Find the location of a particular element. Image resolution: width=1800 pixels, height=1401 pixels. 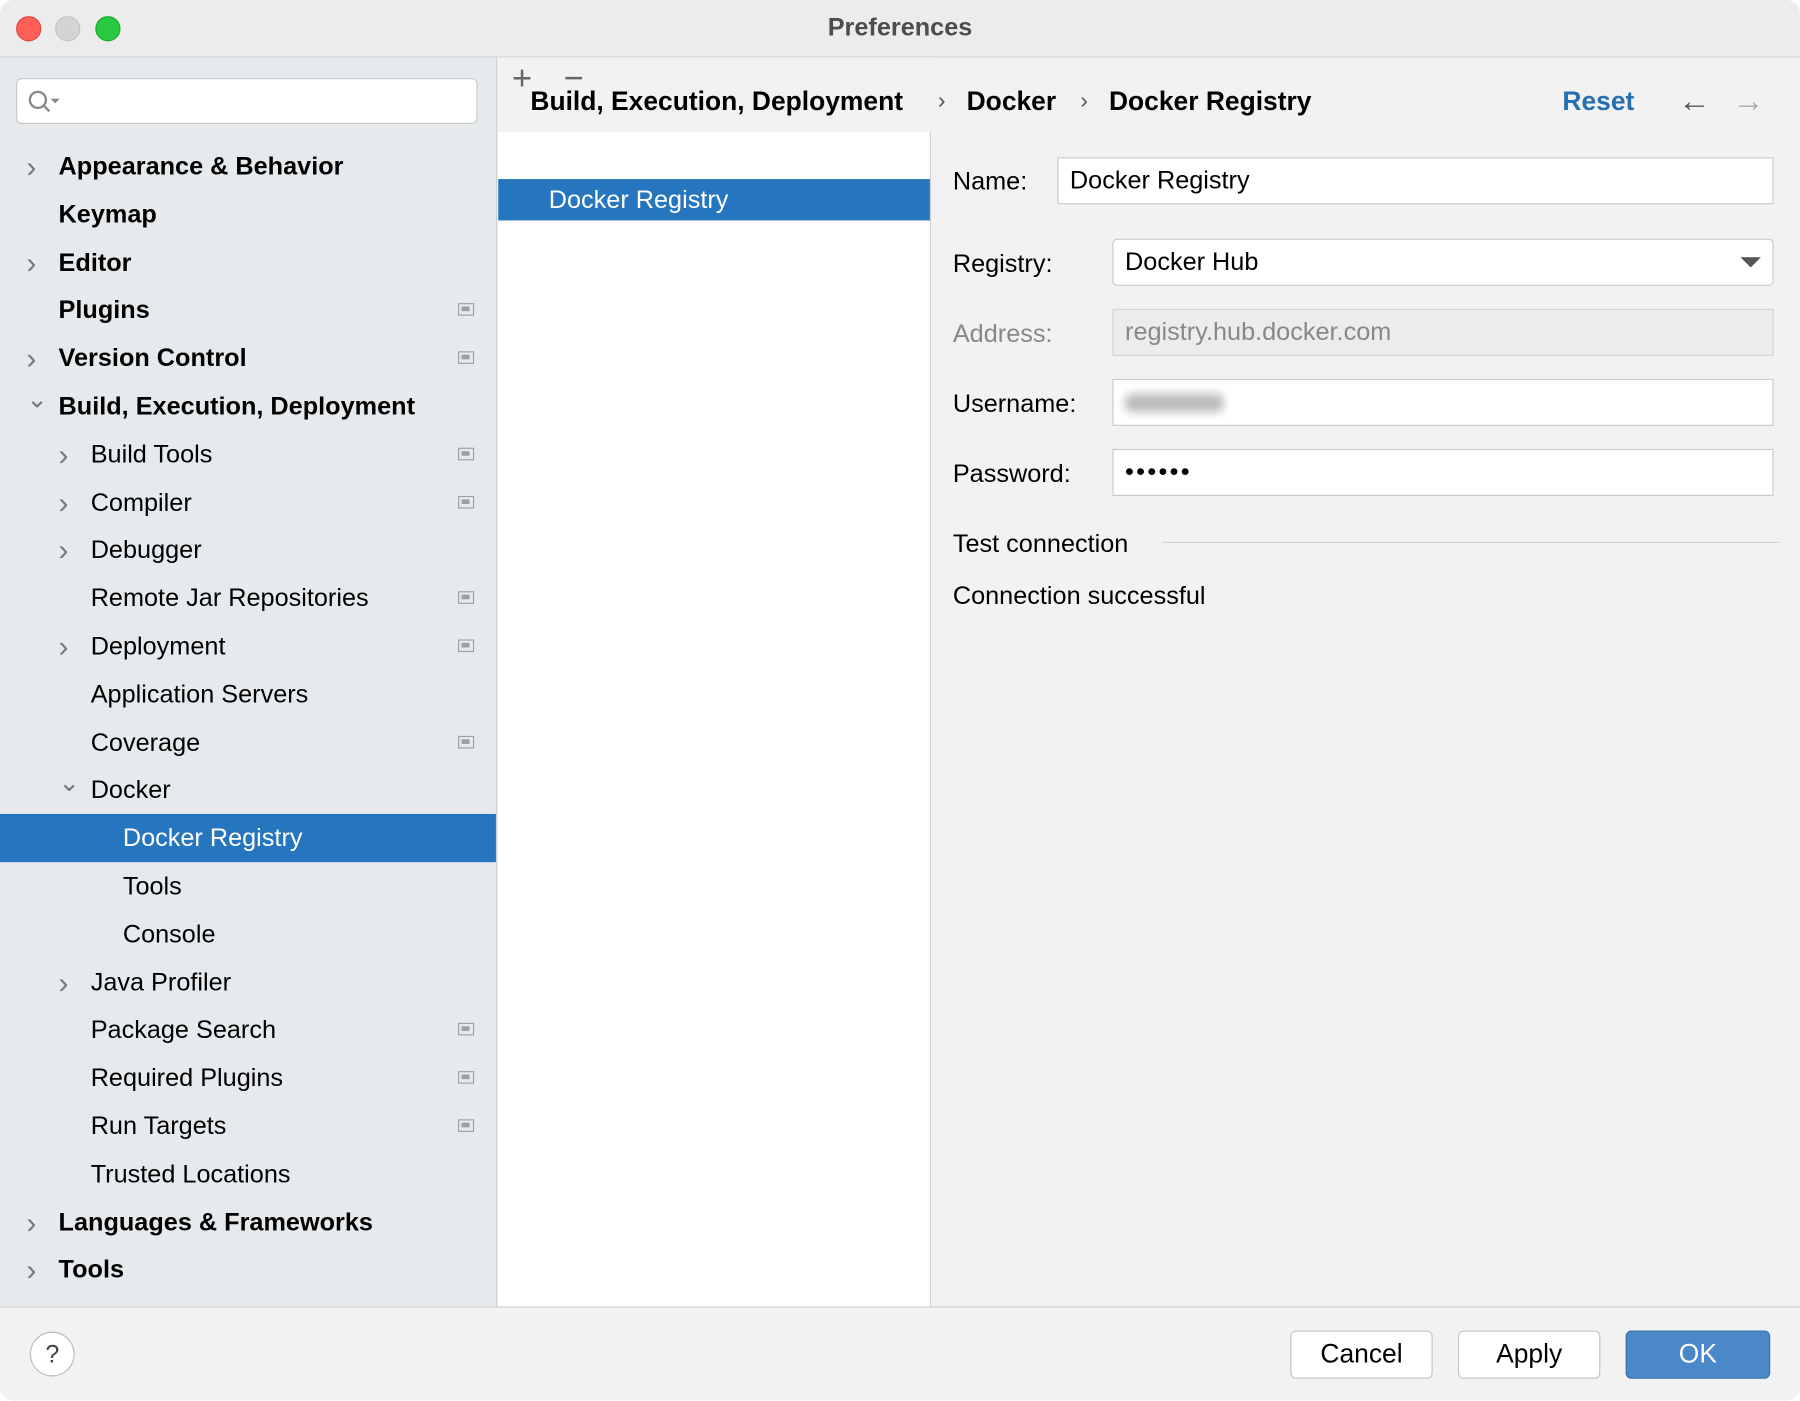

sidebar-item: Application Servers is located at coordinates (248, 694).